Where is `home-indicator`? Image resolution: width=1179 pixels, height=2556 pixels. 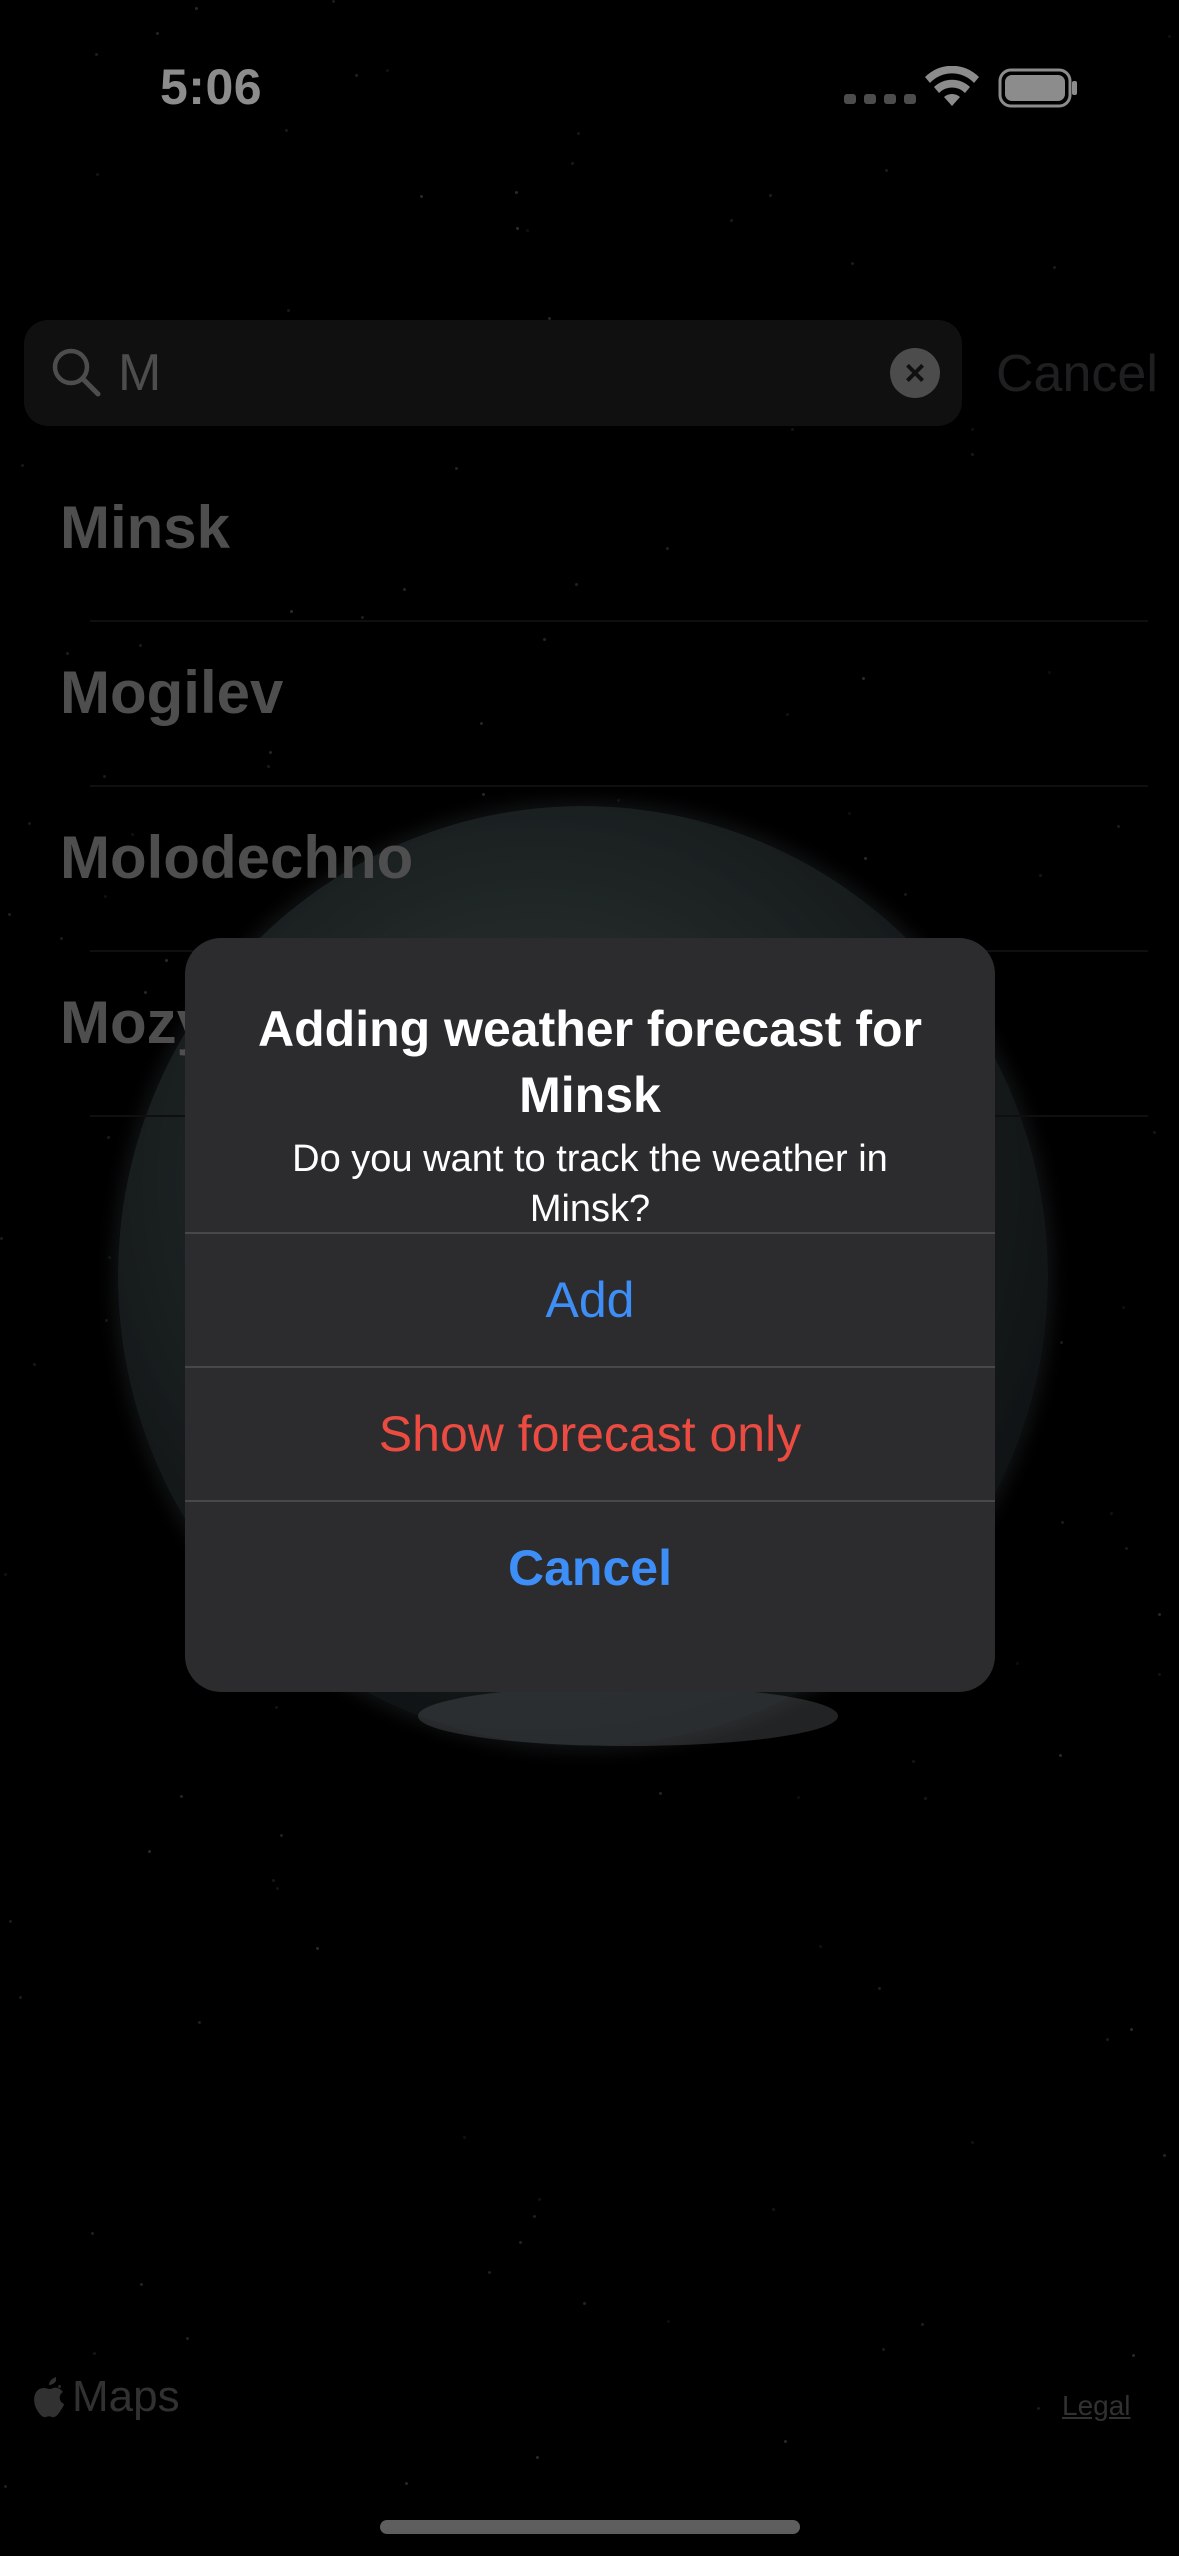
home-indicator is located at coordinates (590, 2527).